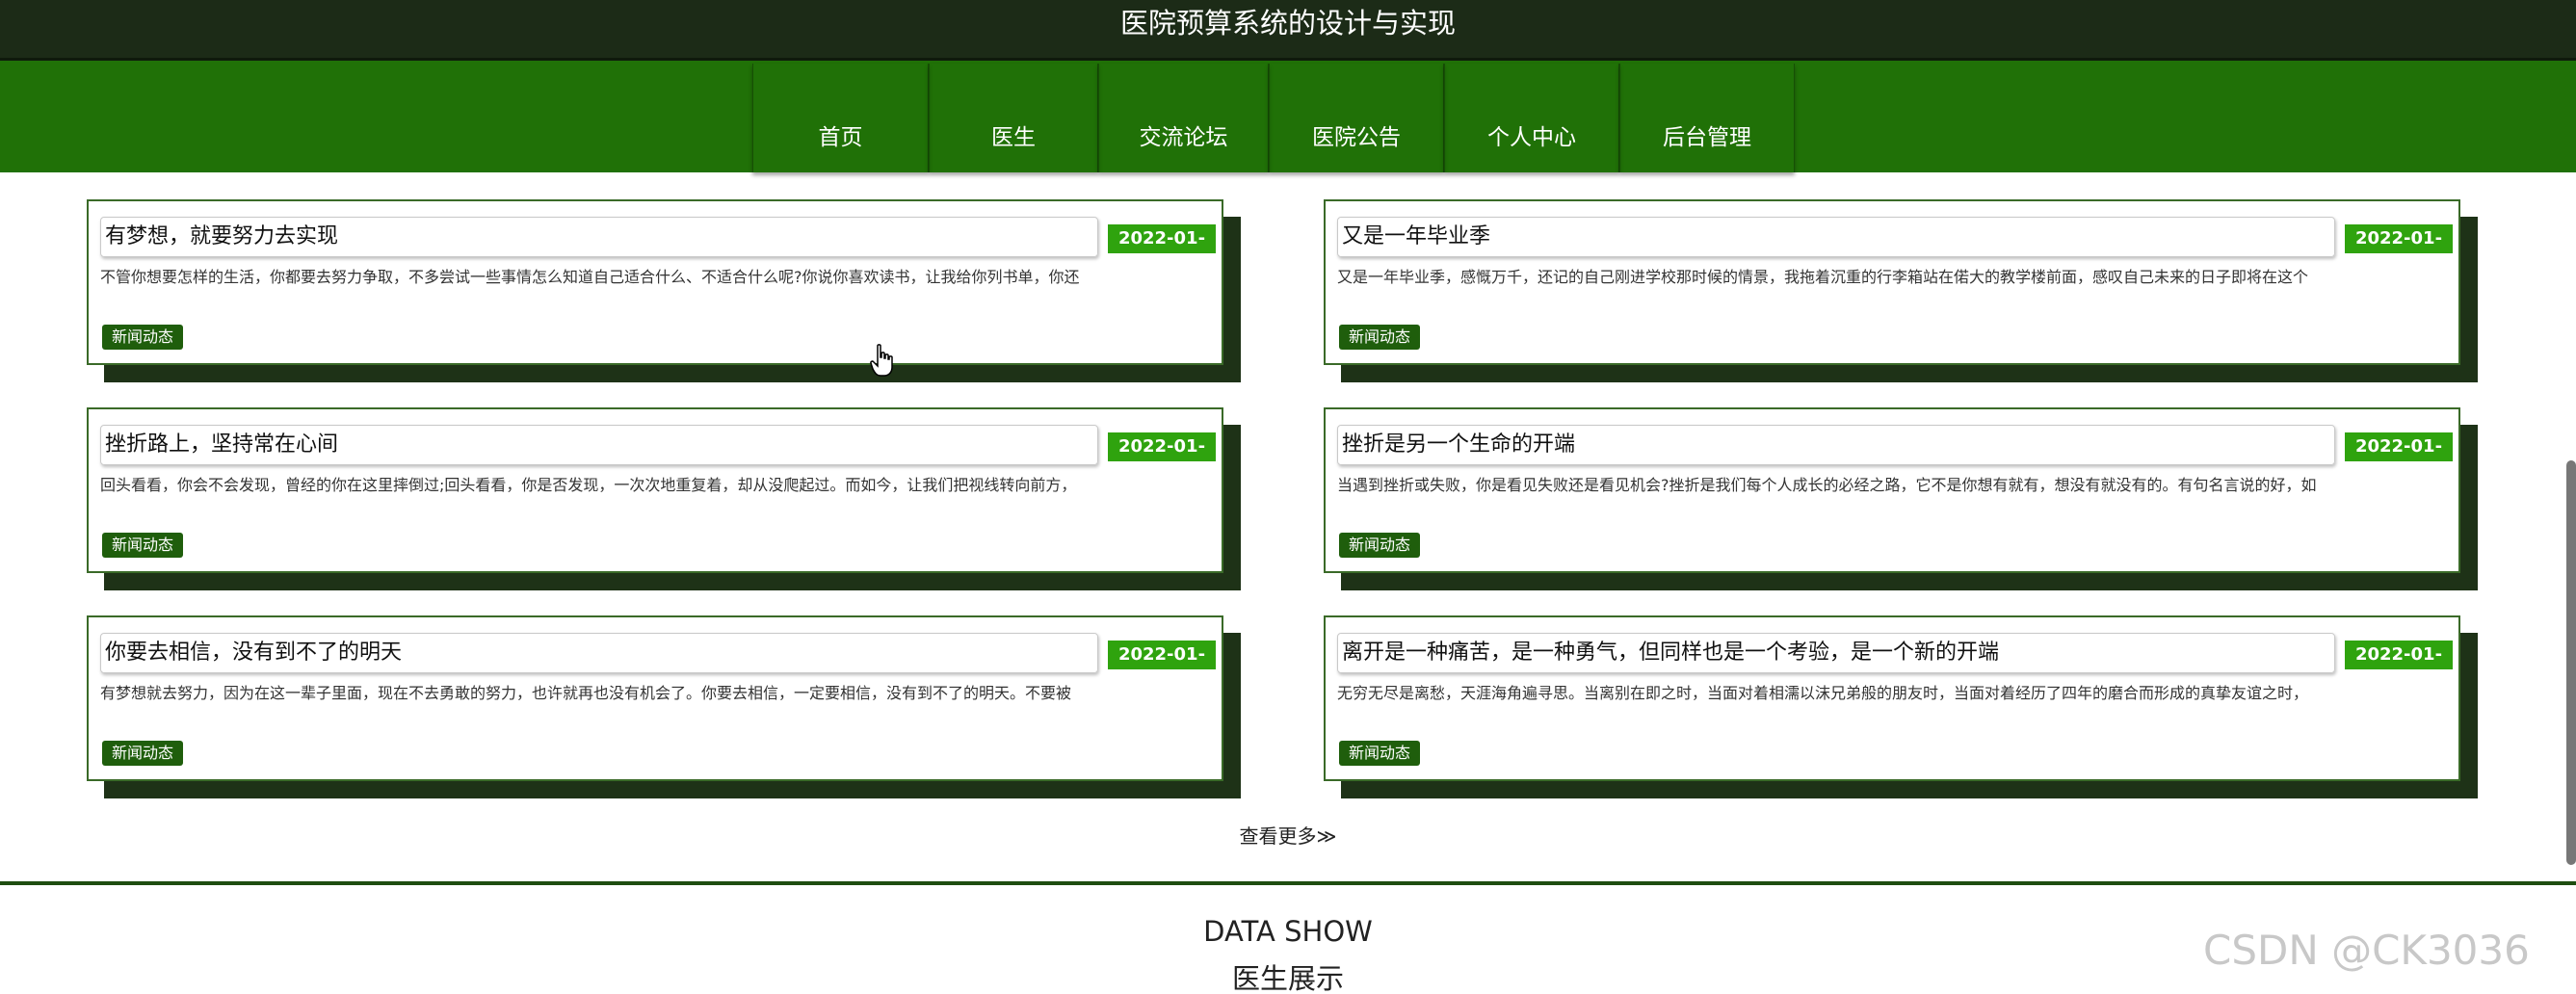 Image resolution: width=2576 pixels, height=994 pixels. Describe the element at coordinates (1184, 118) in the screenshot. I see `nav-forum: 交流论坛` at that location.